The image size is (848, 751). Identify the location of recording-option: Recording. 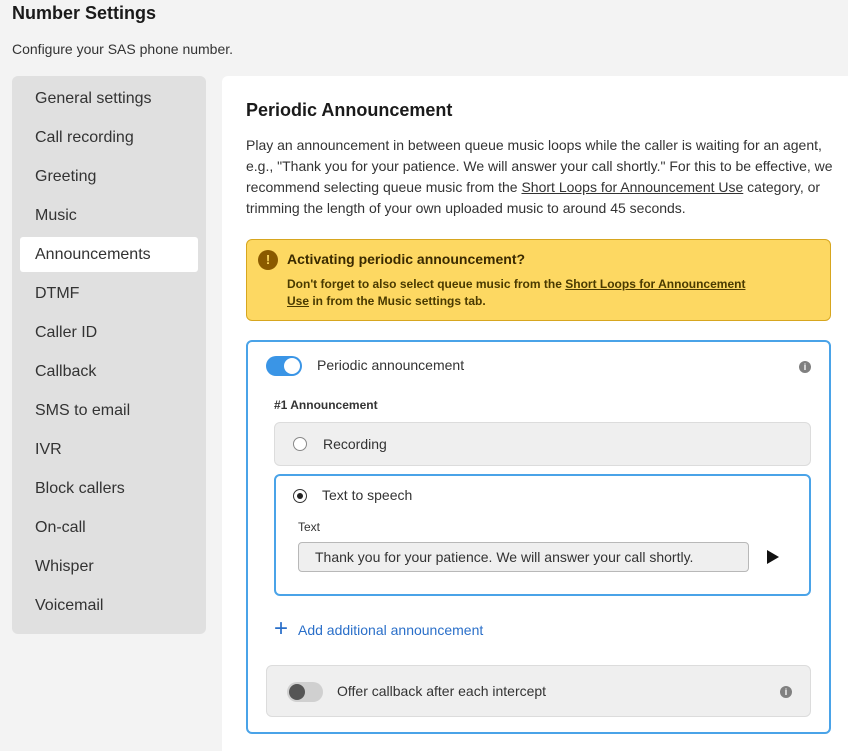
(542, 444).